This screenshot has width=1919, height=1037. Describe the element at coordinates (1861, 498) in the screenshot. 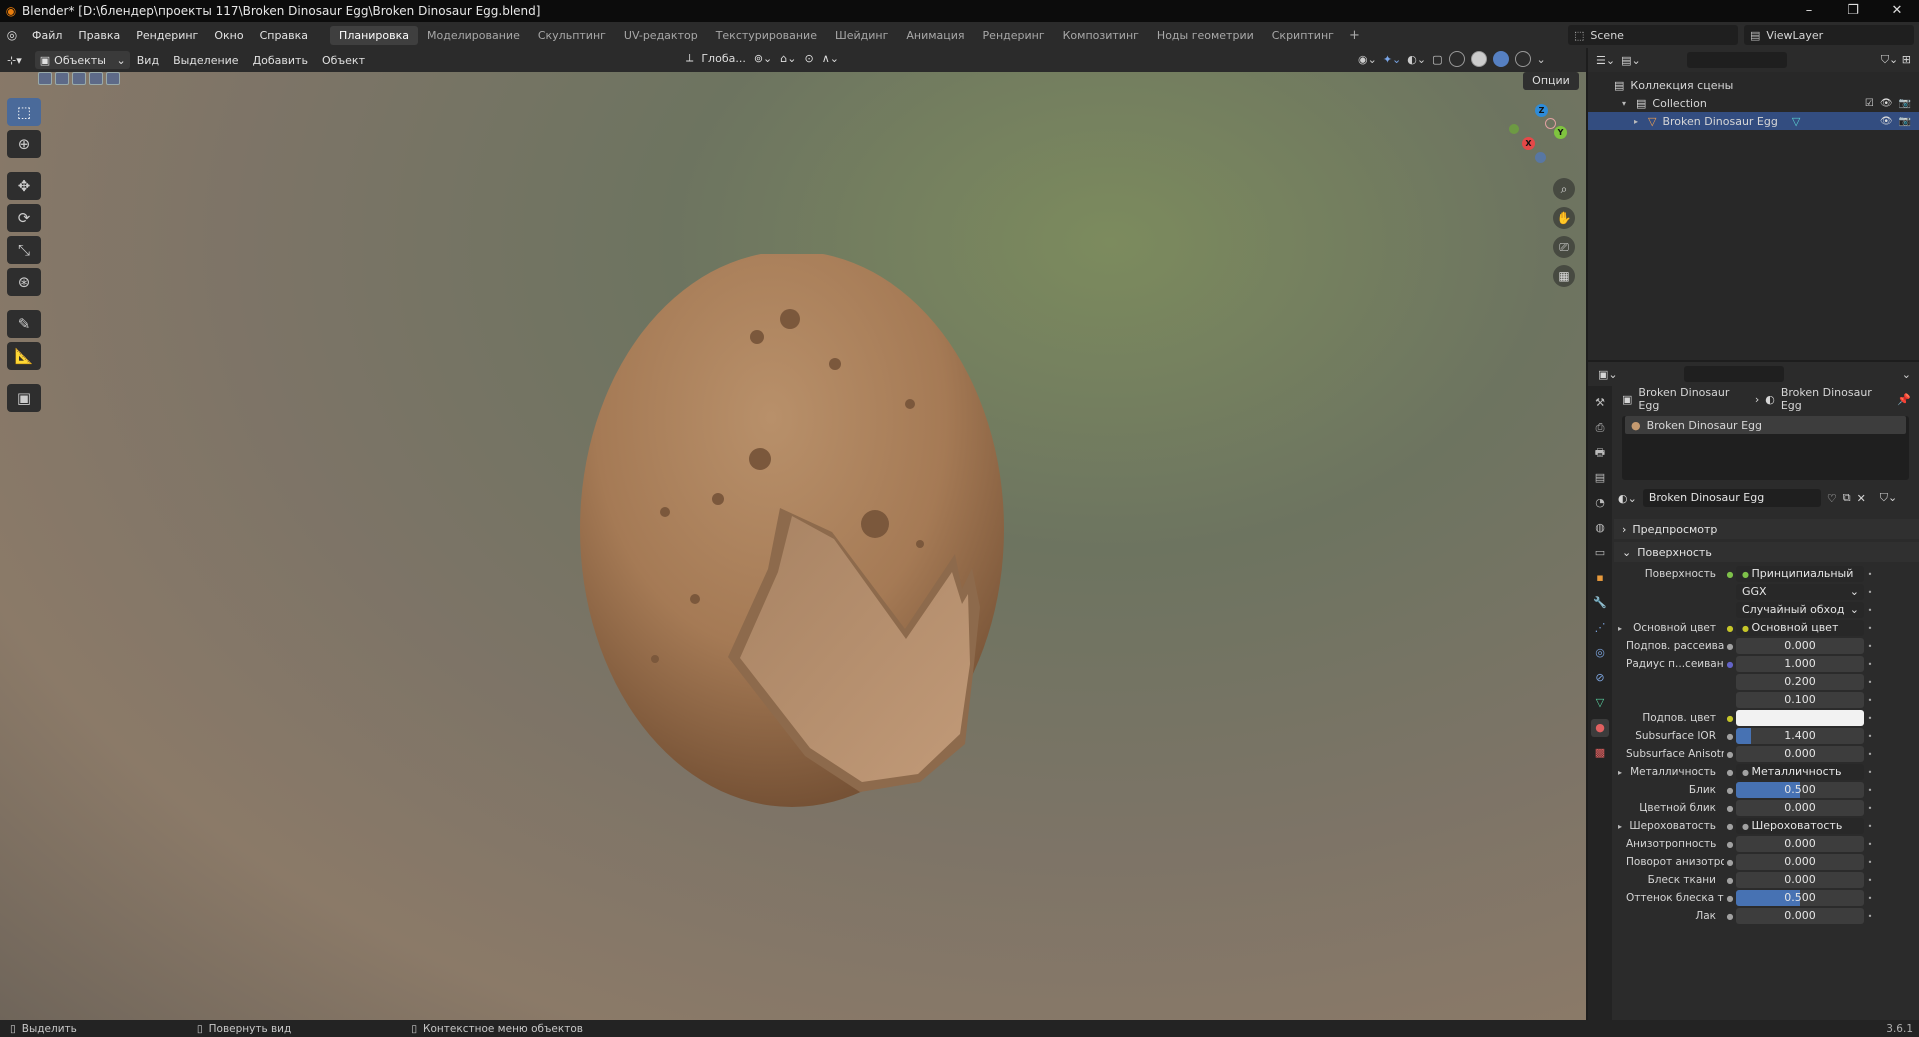

I see `unlink-material-icon: ✕` at that location.